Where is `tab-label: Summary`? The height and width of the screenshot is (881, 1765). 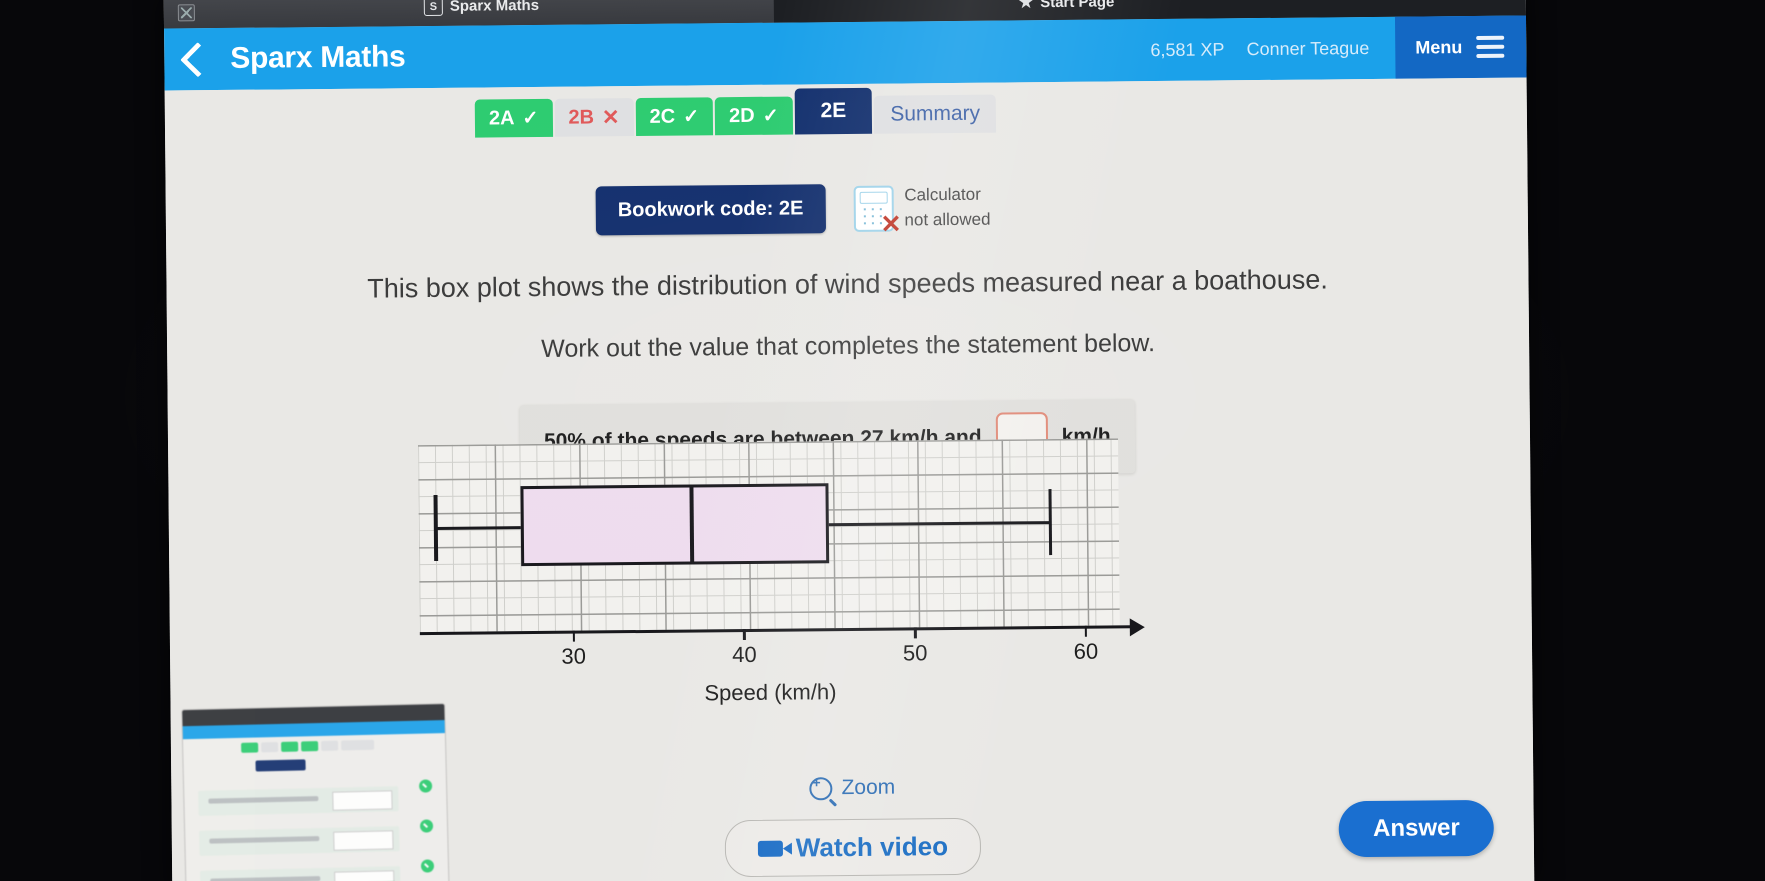
tab-label: Summary is located at coordinates (935, 113).